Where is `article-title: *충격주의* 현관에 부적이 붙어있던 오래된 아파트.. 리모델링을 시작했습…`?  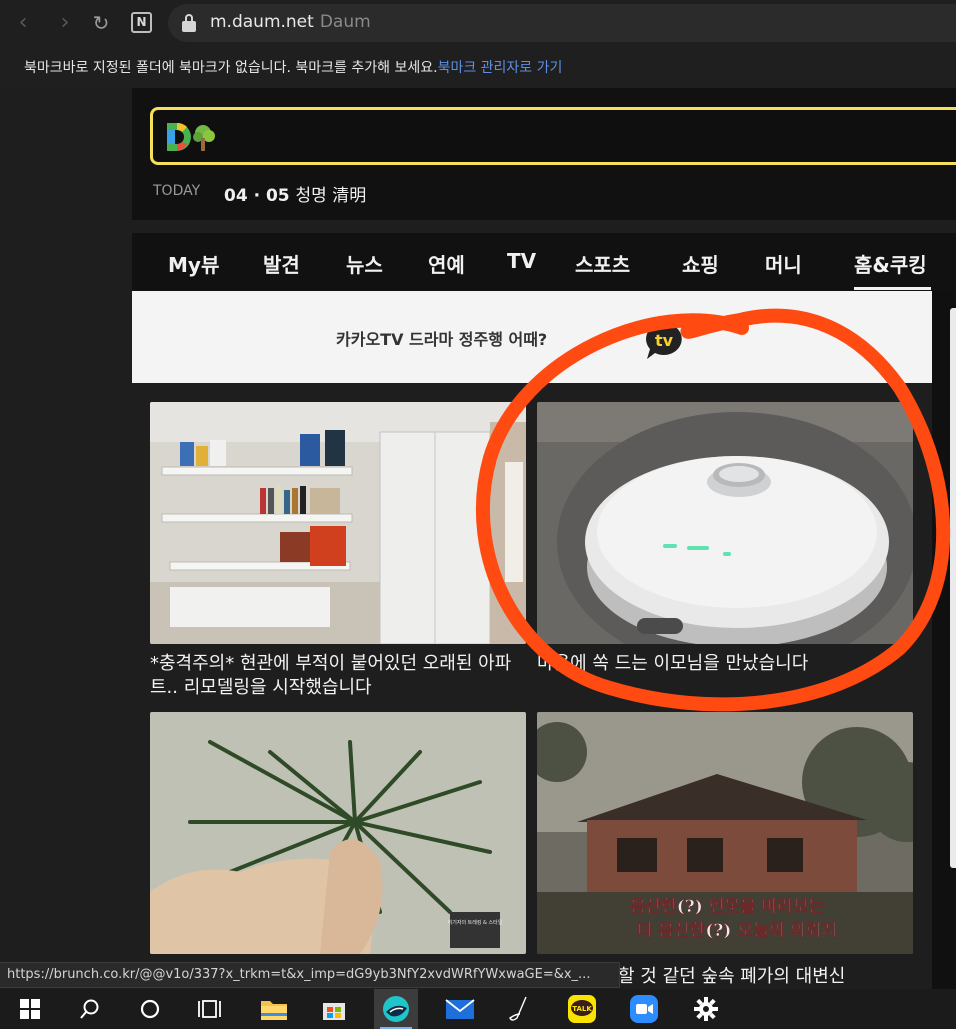
article-title: *충격주의* 현관에 부적이 붙어있던 오래된 아파트.. 리모델링을 시작했습… is located at coordinates (338, 676).